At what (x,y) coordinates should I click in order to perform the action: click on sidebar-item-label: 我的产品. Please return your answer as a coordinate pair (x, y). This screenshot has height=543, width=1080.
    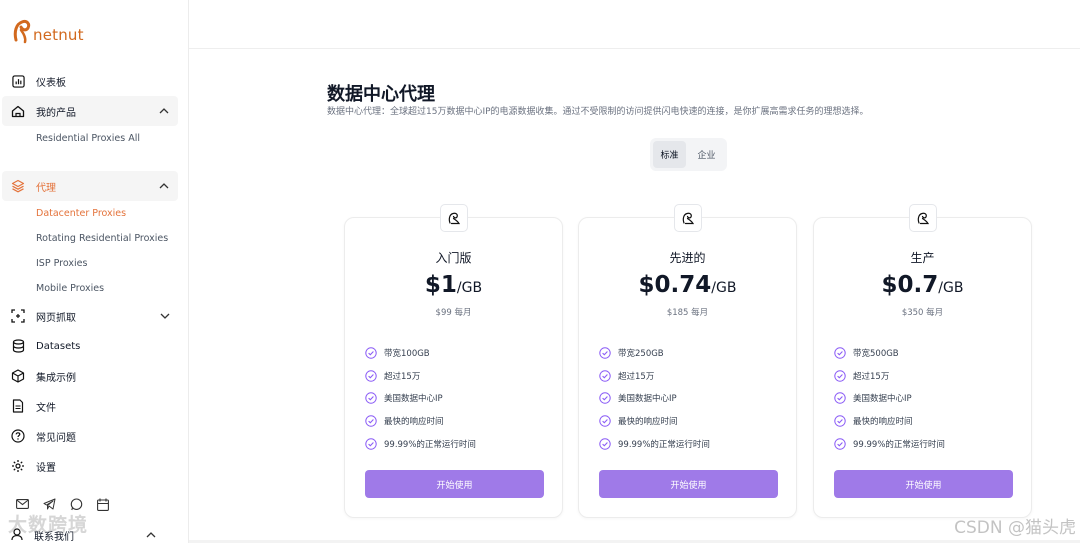
    Looking at the image, I should click on (56, 113).